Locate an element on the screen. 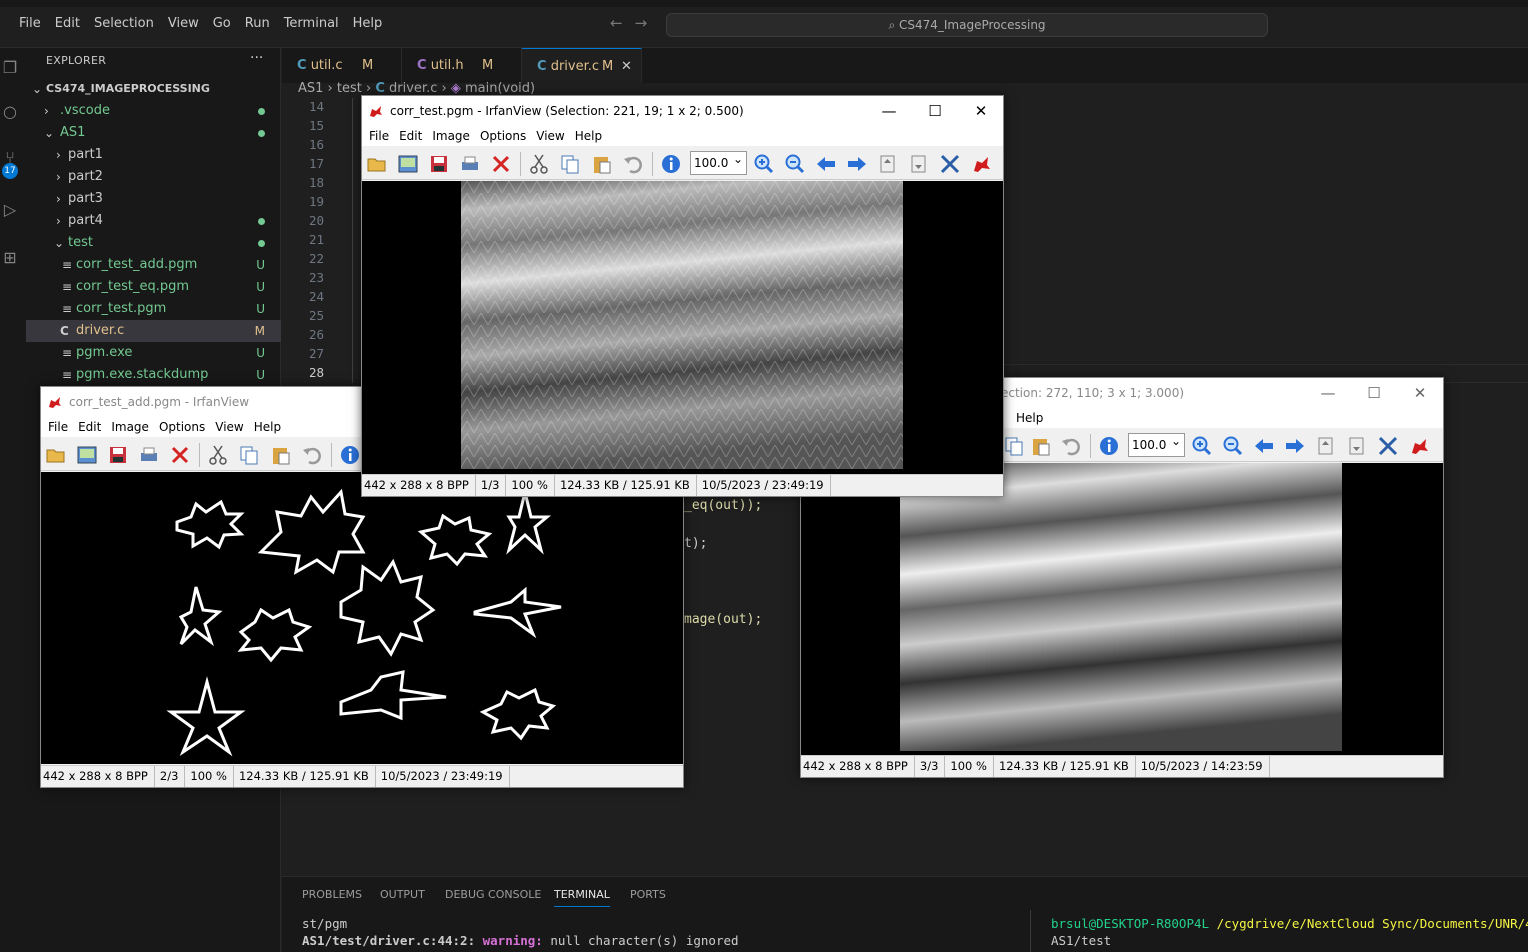 The height and width of the screenshot is (952, 1528). zoom-out-icon is located at coordinates (795, 164).